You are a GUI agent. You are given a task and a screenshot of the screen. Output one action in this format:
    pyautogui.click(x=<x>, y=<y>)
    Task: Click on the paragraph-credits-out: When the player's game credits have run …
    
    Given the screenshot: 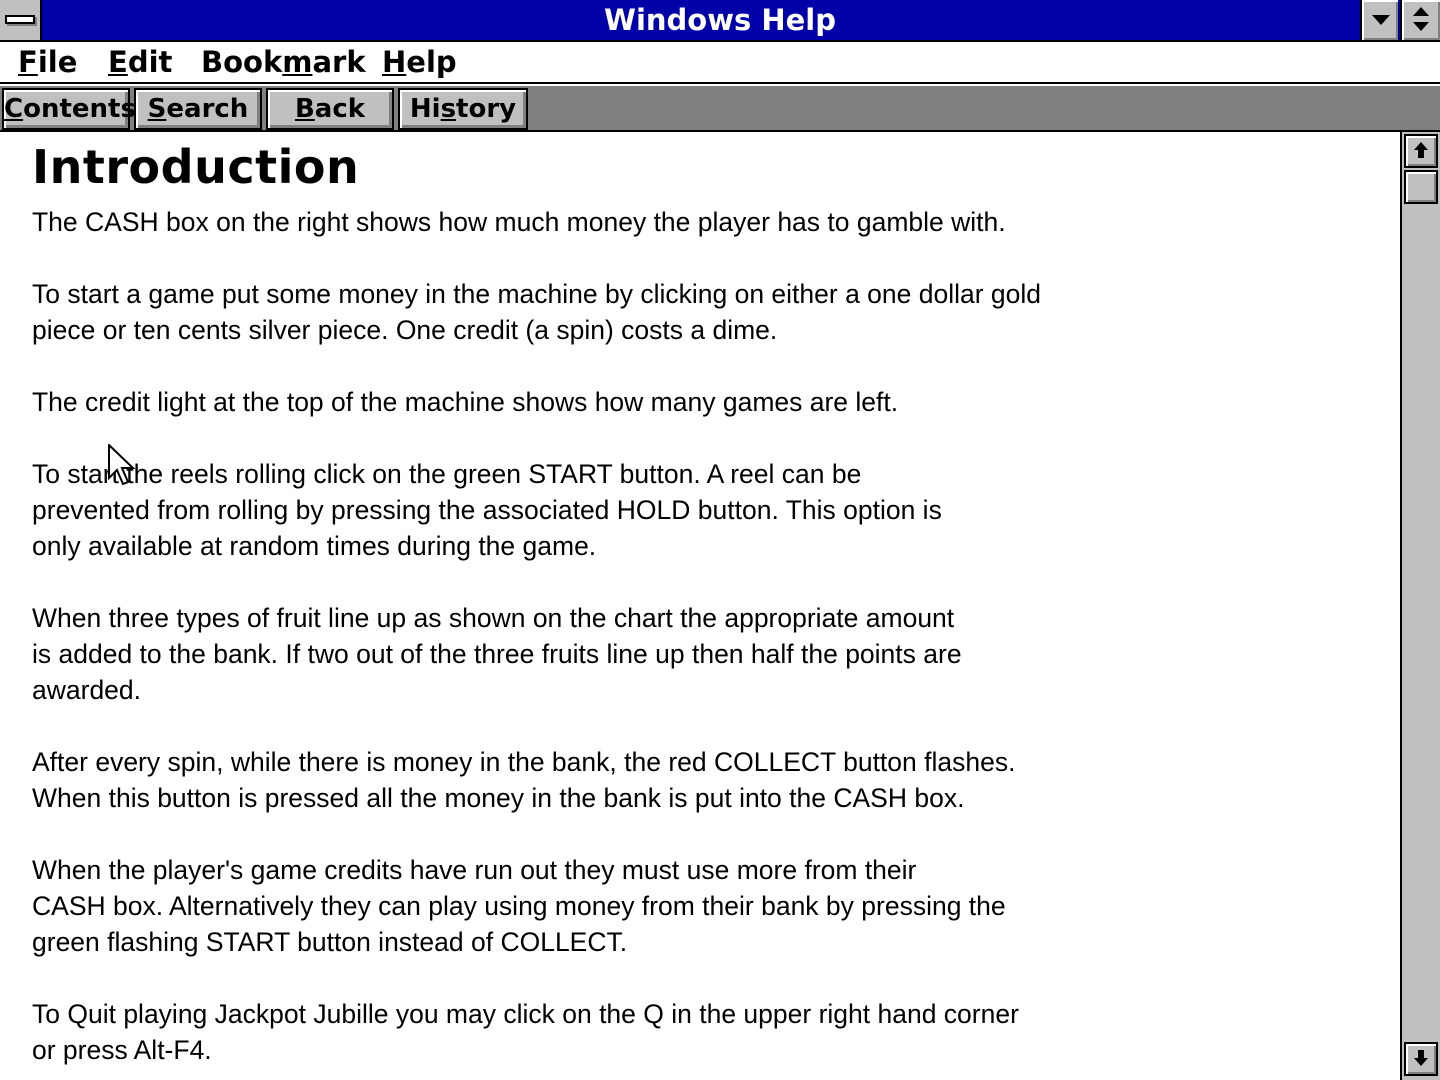 What is the action you would take?
    pyautogui.click(x=519, y=906)
    